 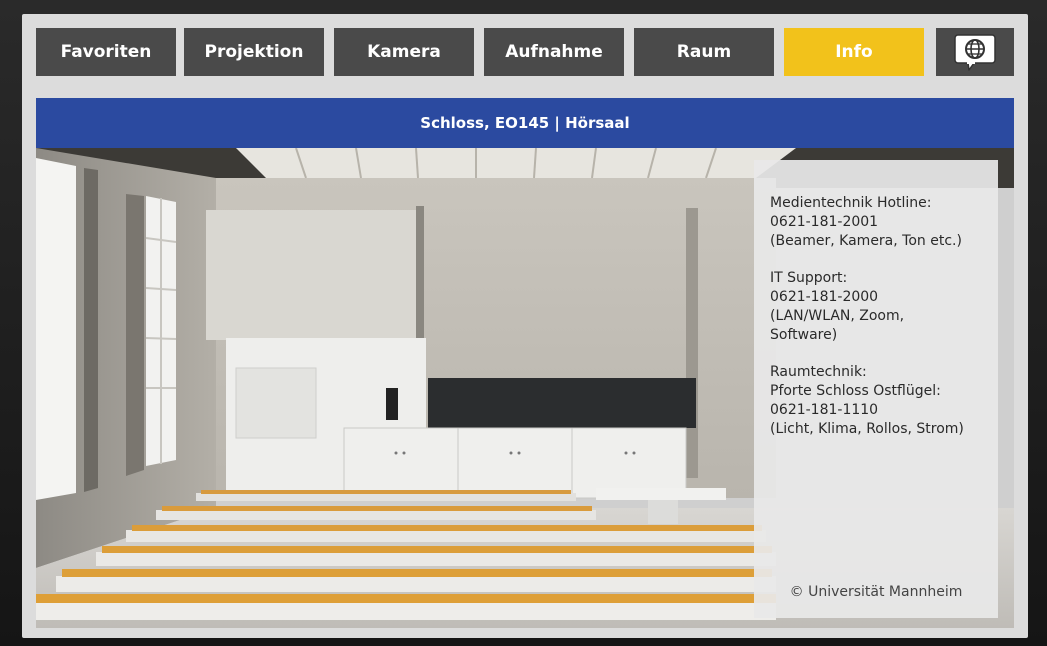 What do you see at coordinates (824, 297) in the screenshot?
I see `it-support-phone: 0621-181-2000` at bounding box center [824, 297].